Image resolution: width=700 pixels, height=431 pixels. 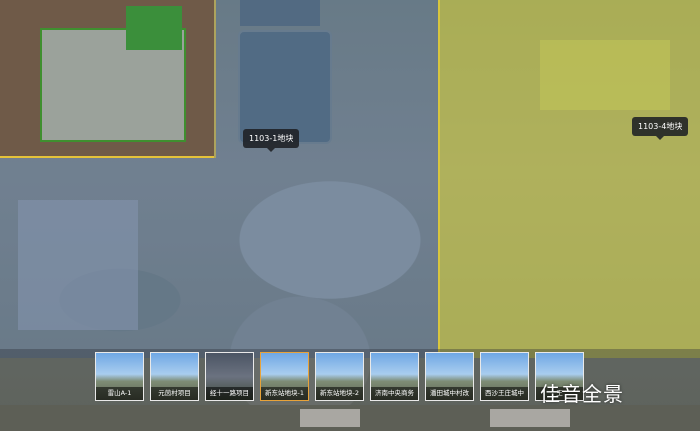 I want to click on scene-thumb-label: 西沙王庄城中, so click(x=504, y=393).